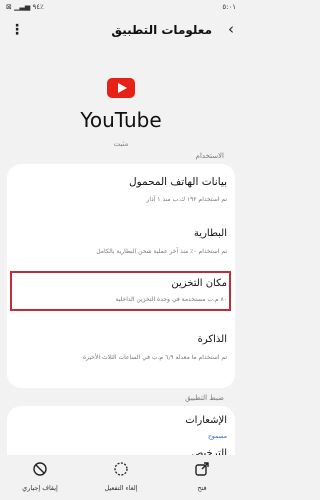 The height and width of the screenshot is (500, 320). What do you see at coordinates (121, 88) in the screenshot?
I see `youtube-logo-icon` at bounding box center [121, 88].